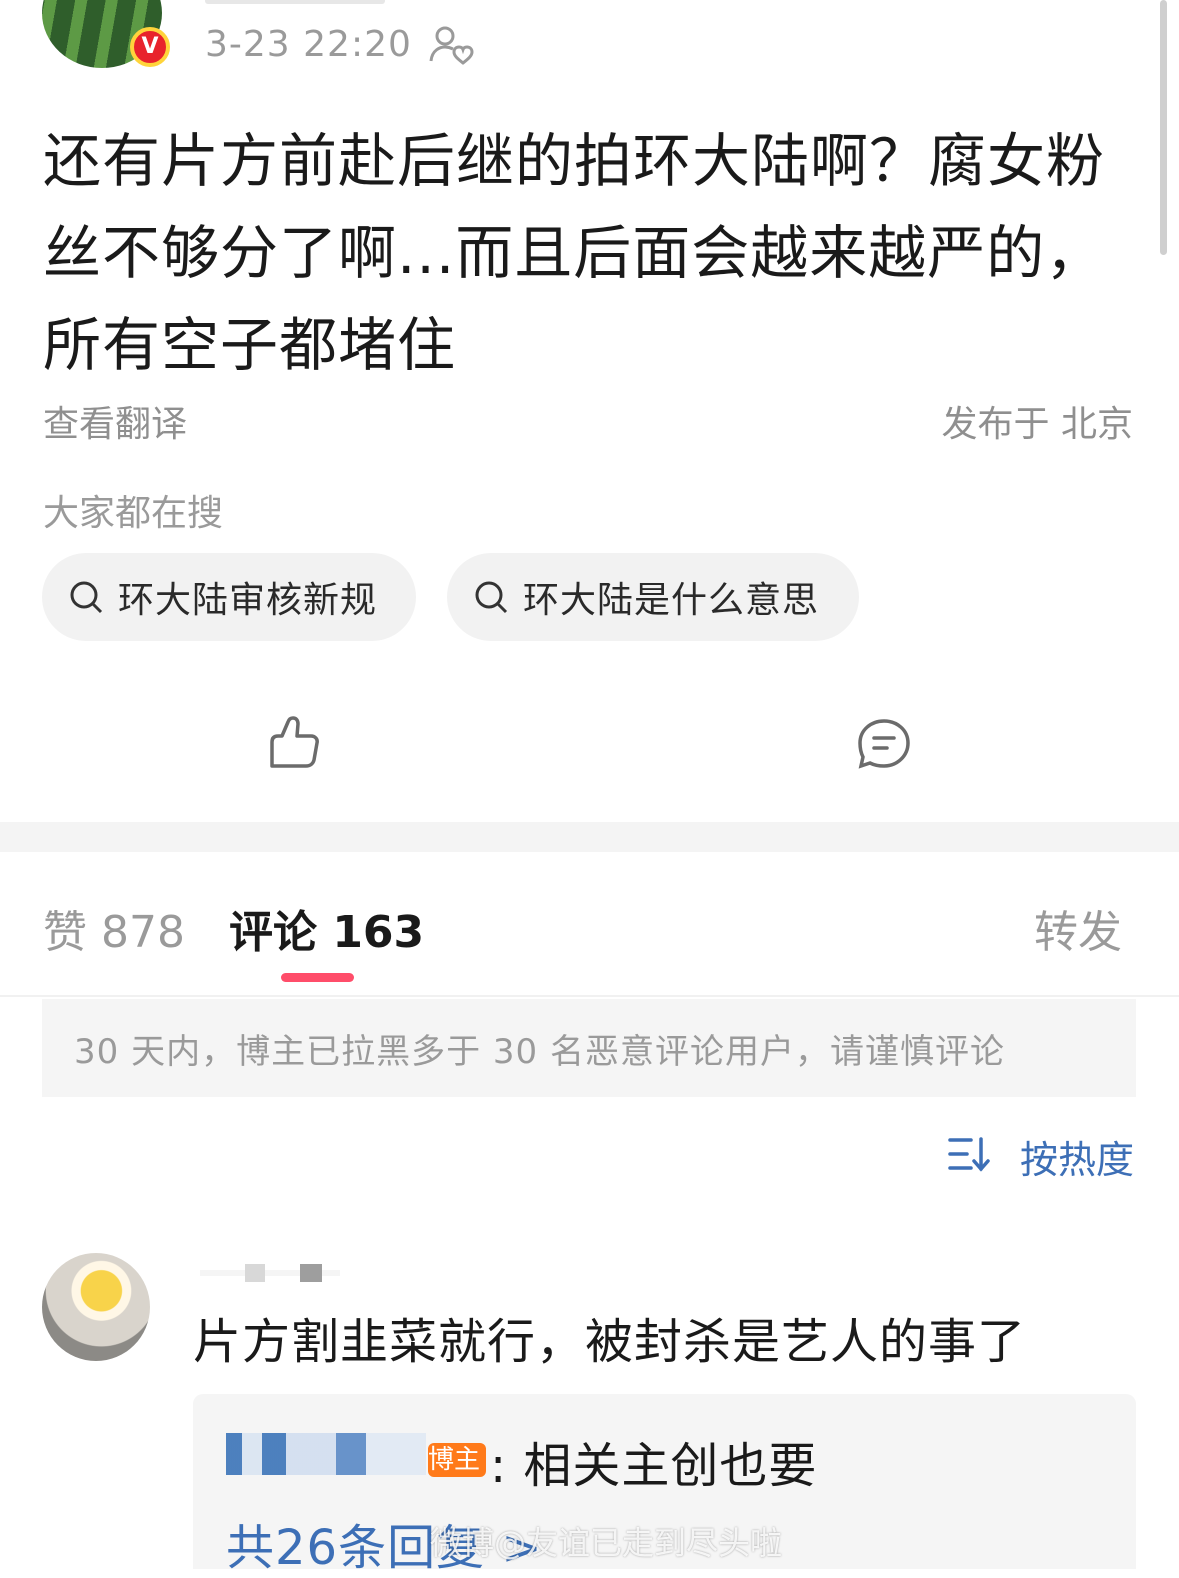 The height and width of the screenshot is (1578, 1179). I want to click on post-location: 发布于 北京, so click(1037, 424).